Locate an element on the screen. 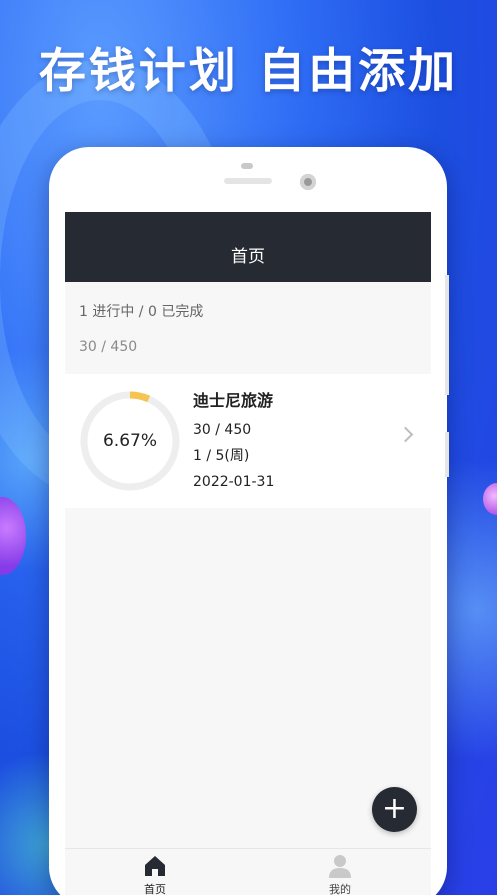  plan-period: 1 / 5(周) is located at coordinates (221, 456).